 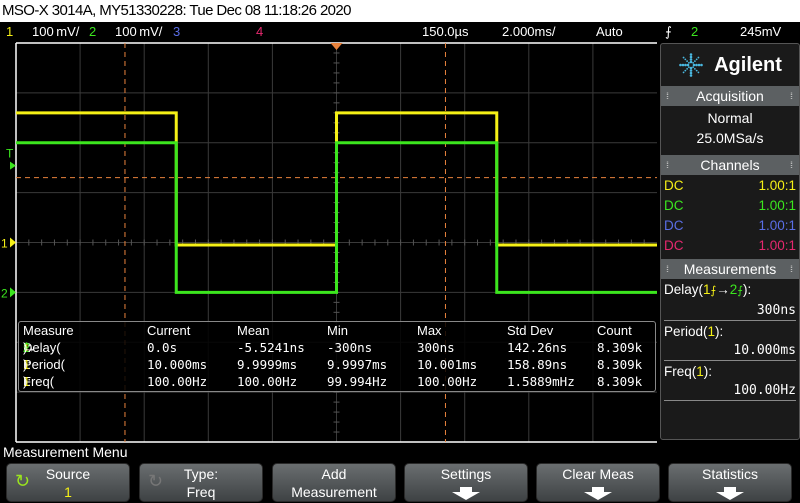 What do you see at coordinates (528, 31) in the screenshot?
I see `timebase-scale: 2.000ms/` at bounding box center [528, 31].